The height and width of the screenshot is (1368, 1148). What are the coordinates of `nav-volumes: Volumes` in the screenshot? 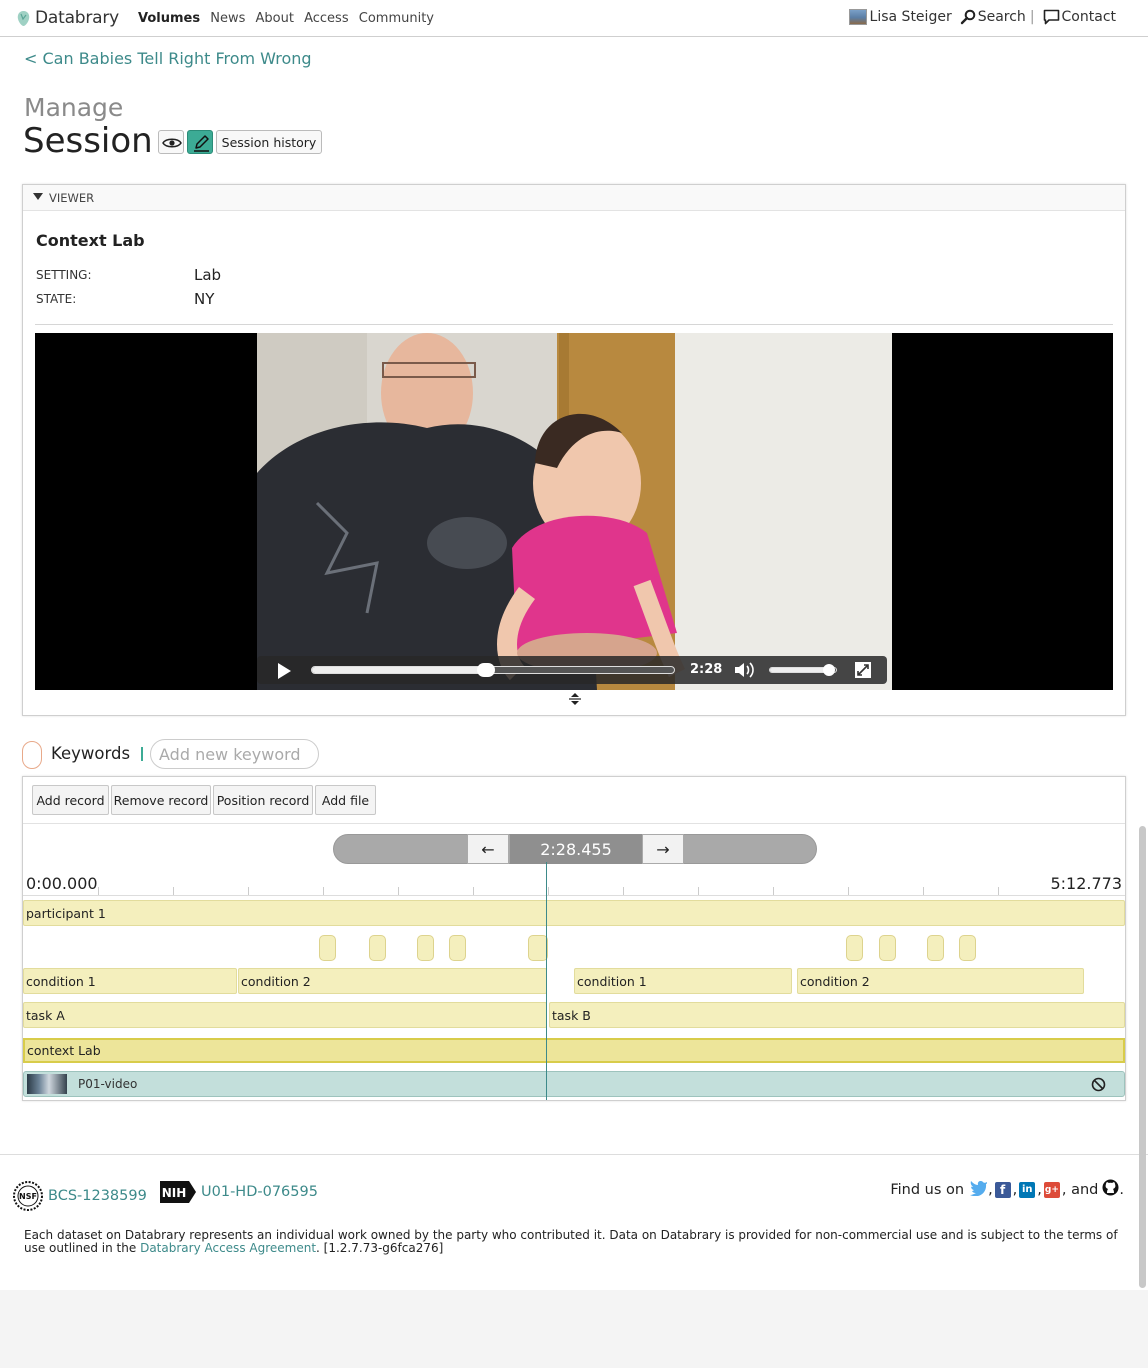 It's located at (169, 18).